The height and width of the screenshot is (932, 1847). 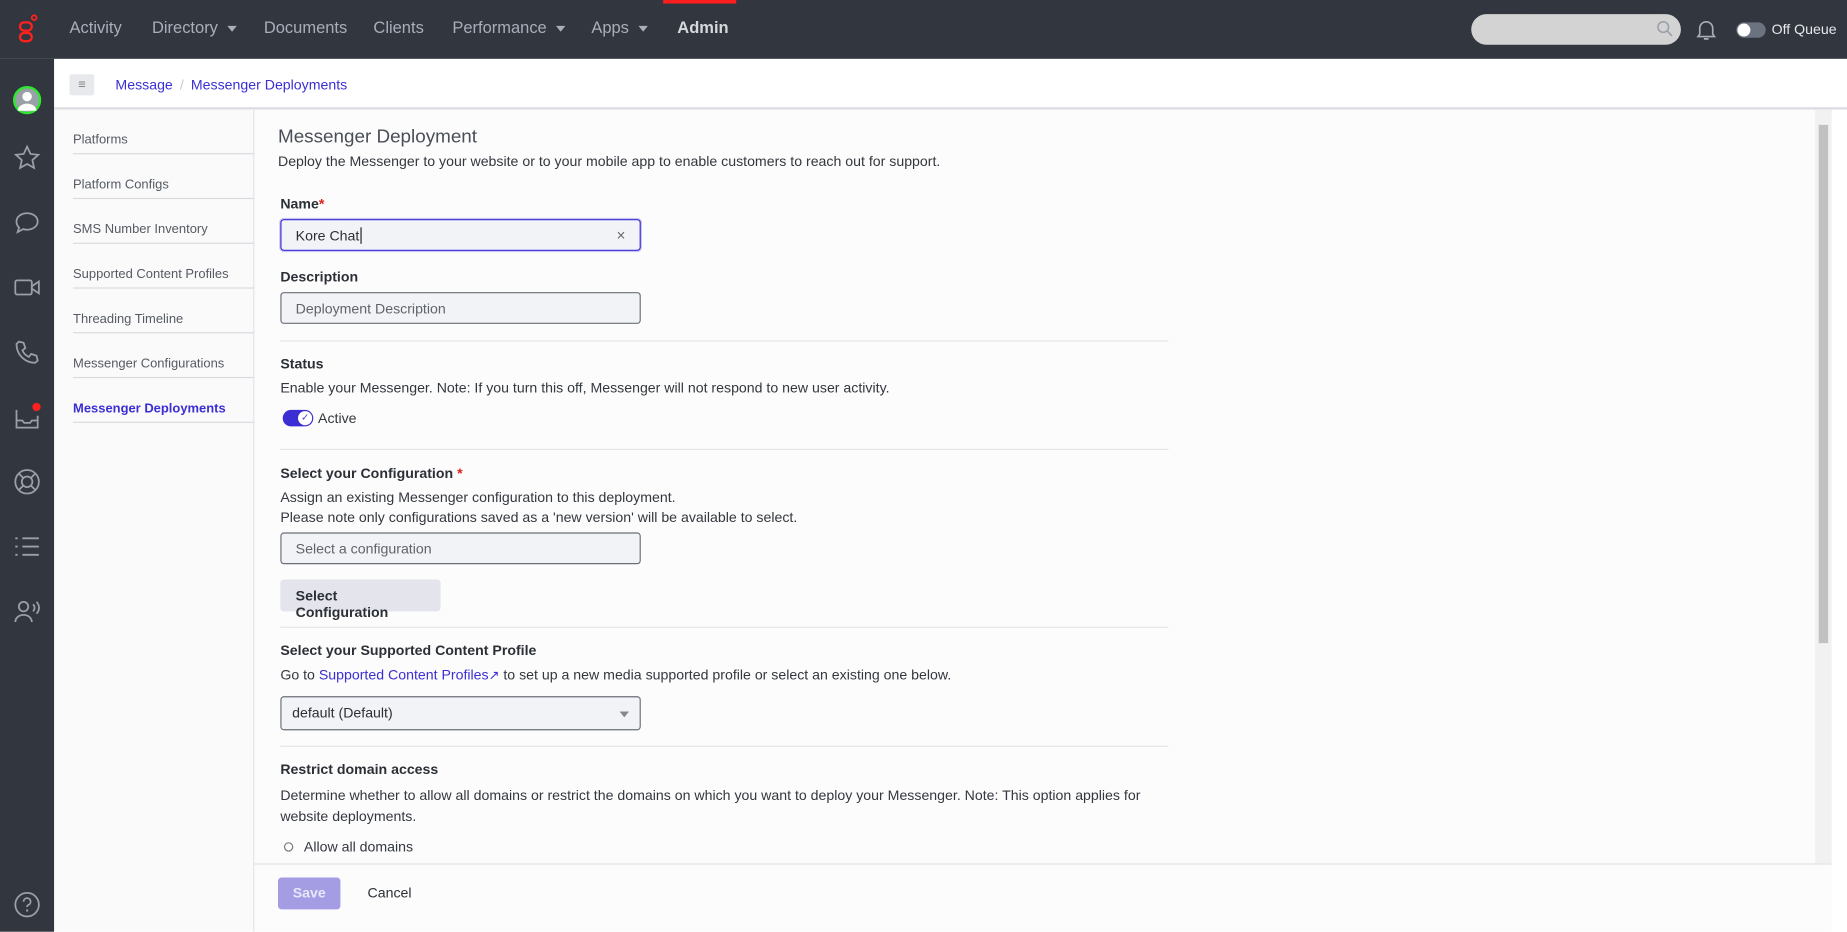 What do you see at coordinates (499, 27) in the screenshot?
I see `nav-label: Performance` at bounding box center [499, 27].